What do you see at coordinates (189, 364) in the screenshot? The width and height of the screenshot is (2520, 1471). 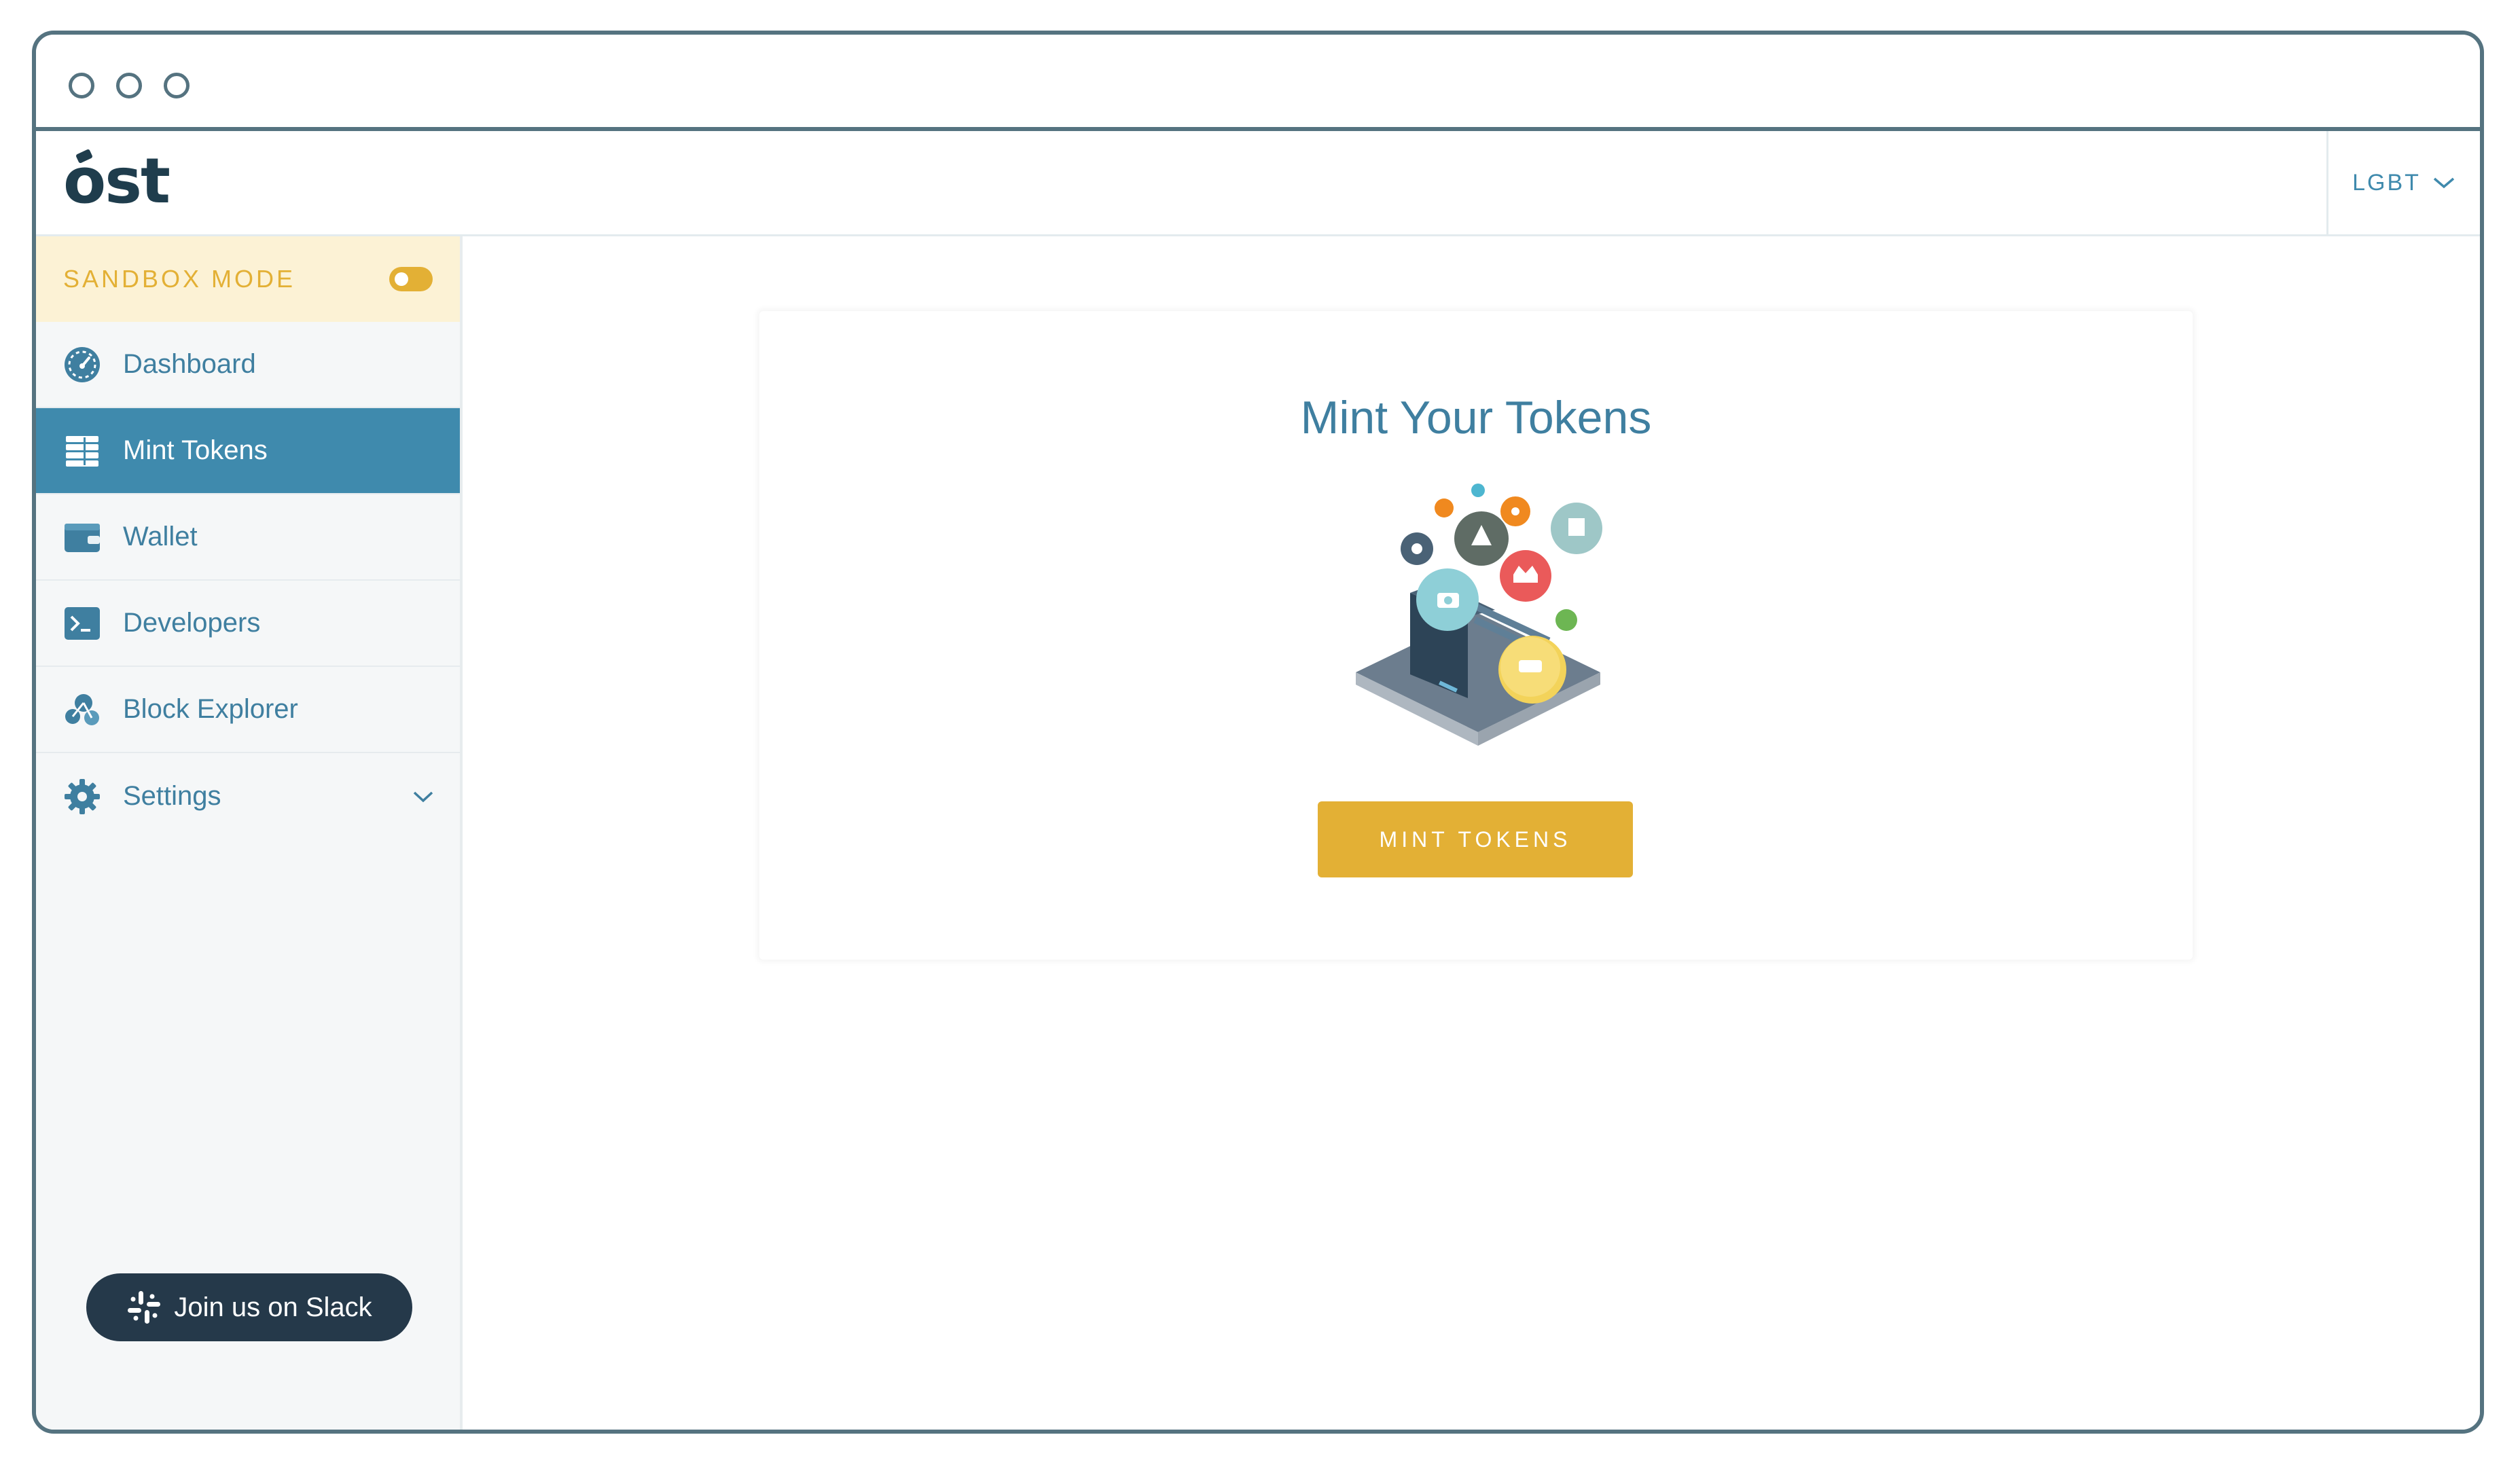 I see `sidebar-item-label: Dashboard` at bounding box center [189, 364].